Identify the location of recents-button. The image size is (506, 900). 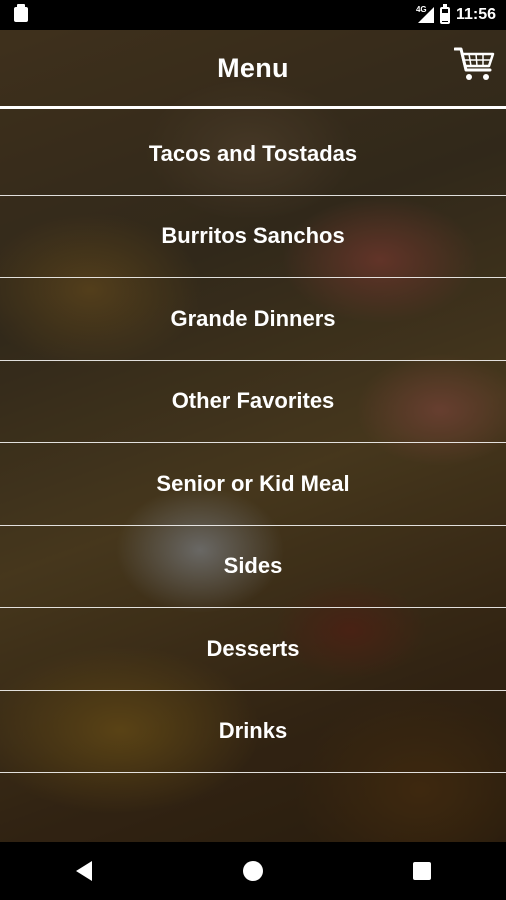
(422, 871).